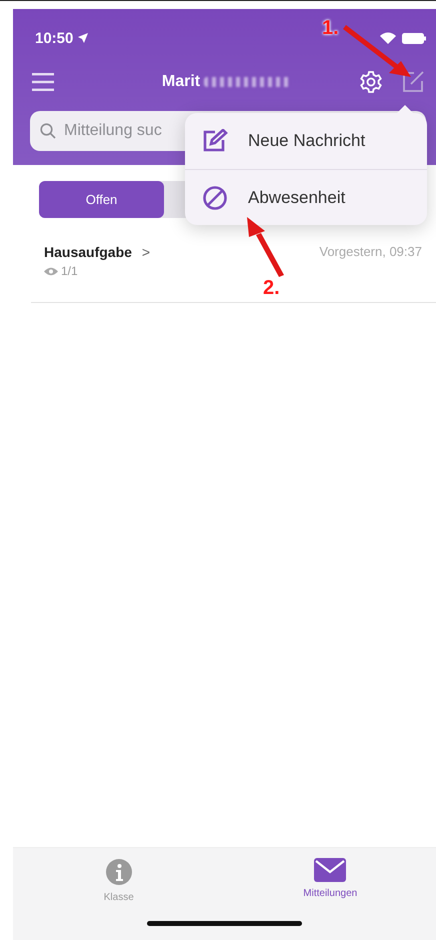  I want to click on annotation-label: 1., so click(330, 28).